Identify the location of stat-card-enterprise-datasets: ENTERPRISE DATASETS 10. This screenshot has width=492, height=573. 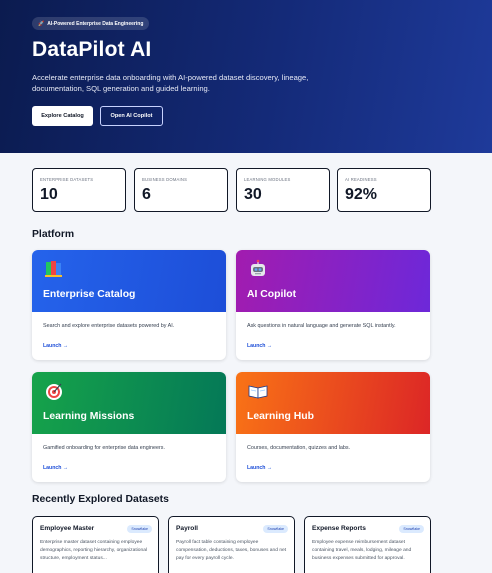
(79, 190).